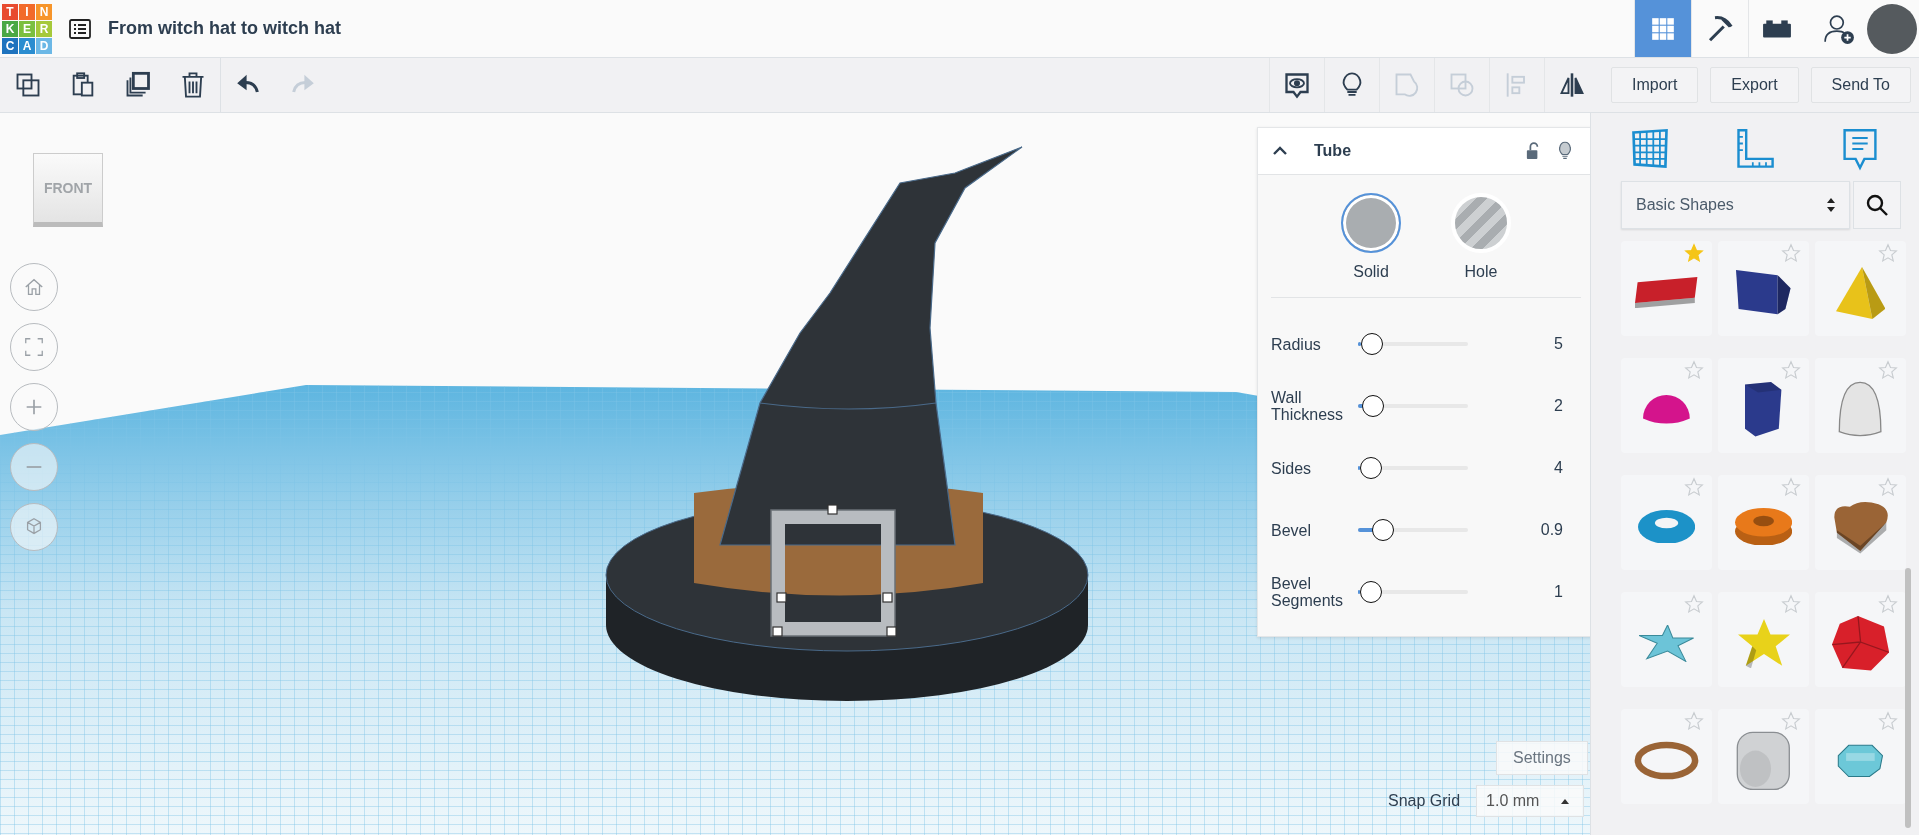 The width and height of the screenshot is (1919, 835). Describe the element at coordinates (1308, 592) in the screenshot. I see `parameter-label: Bevel Segments` at that location.